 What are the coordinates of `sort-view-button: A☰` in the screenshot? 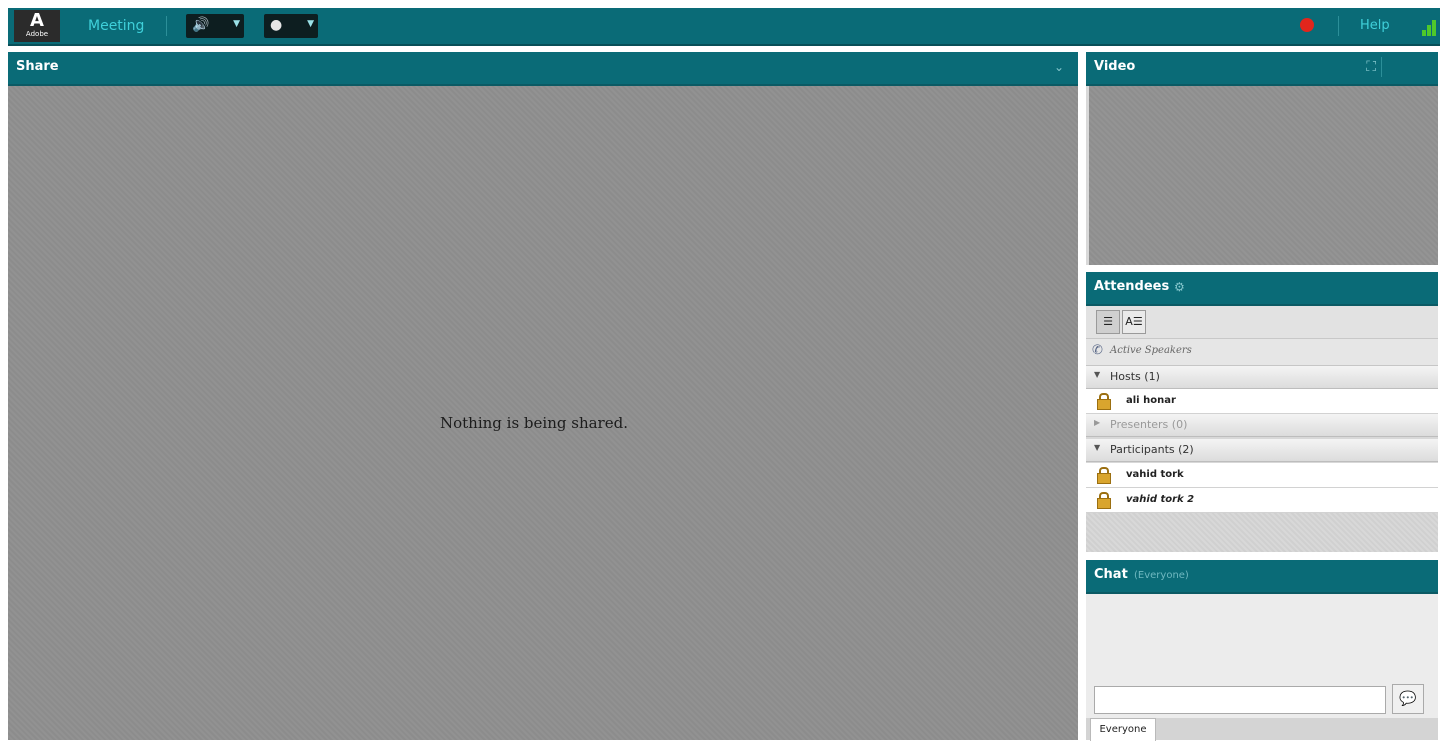 It's located at (1134, 322).